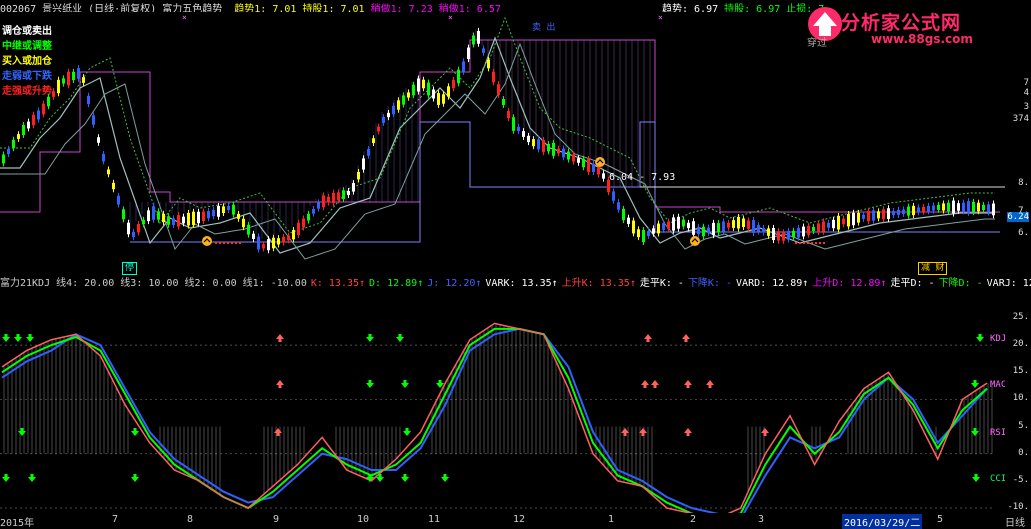 This screenshot has height=529, width=1031. Describe the element at coordinates (660, 17) in the screenshot. I see `top-x-marker: ×` at that location.